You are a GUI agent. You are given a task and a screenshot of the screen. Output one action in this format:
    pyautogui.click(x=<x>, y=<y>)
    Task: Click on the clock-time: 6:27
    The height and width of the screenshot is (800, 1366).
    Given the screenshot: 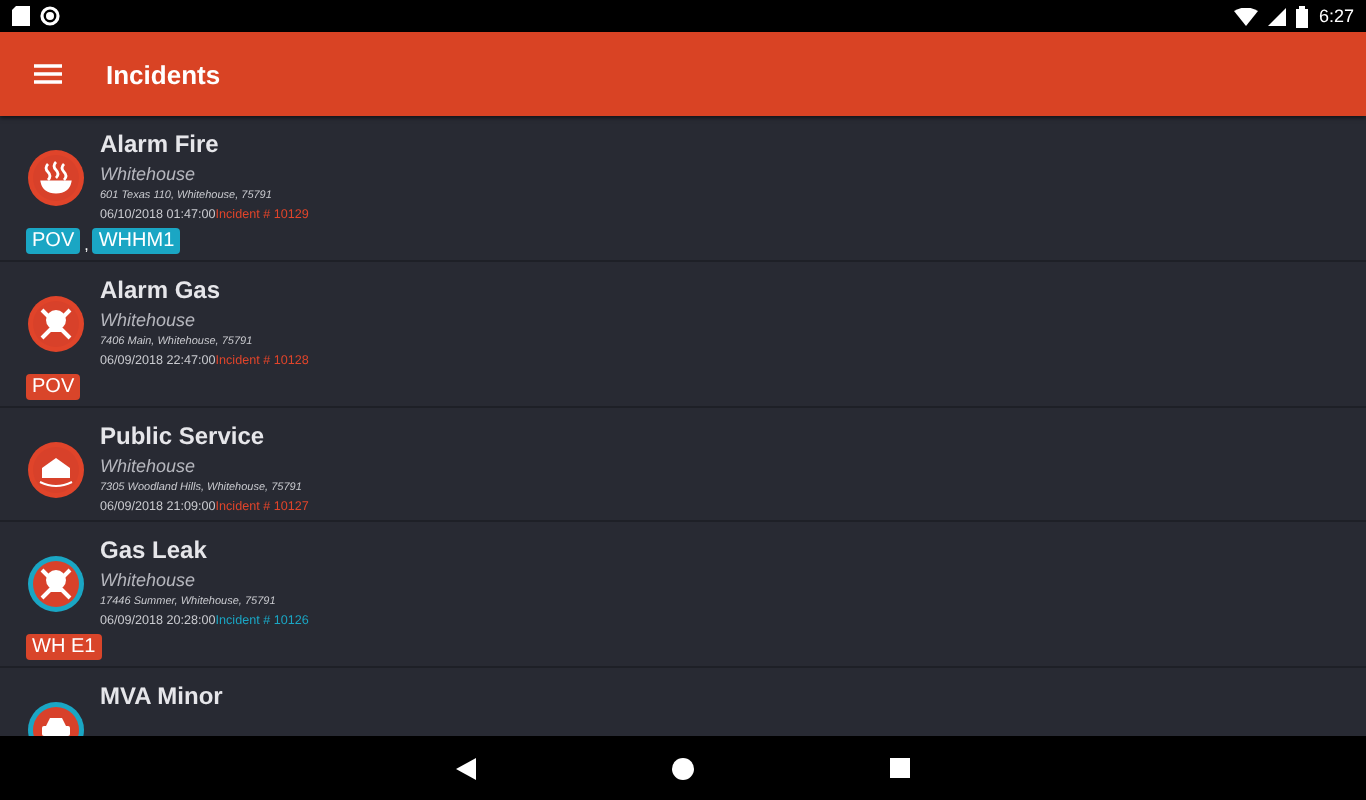 What is the action you would take?
    pyautogui.click(x=1336, y=16)
    